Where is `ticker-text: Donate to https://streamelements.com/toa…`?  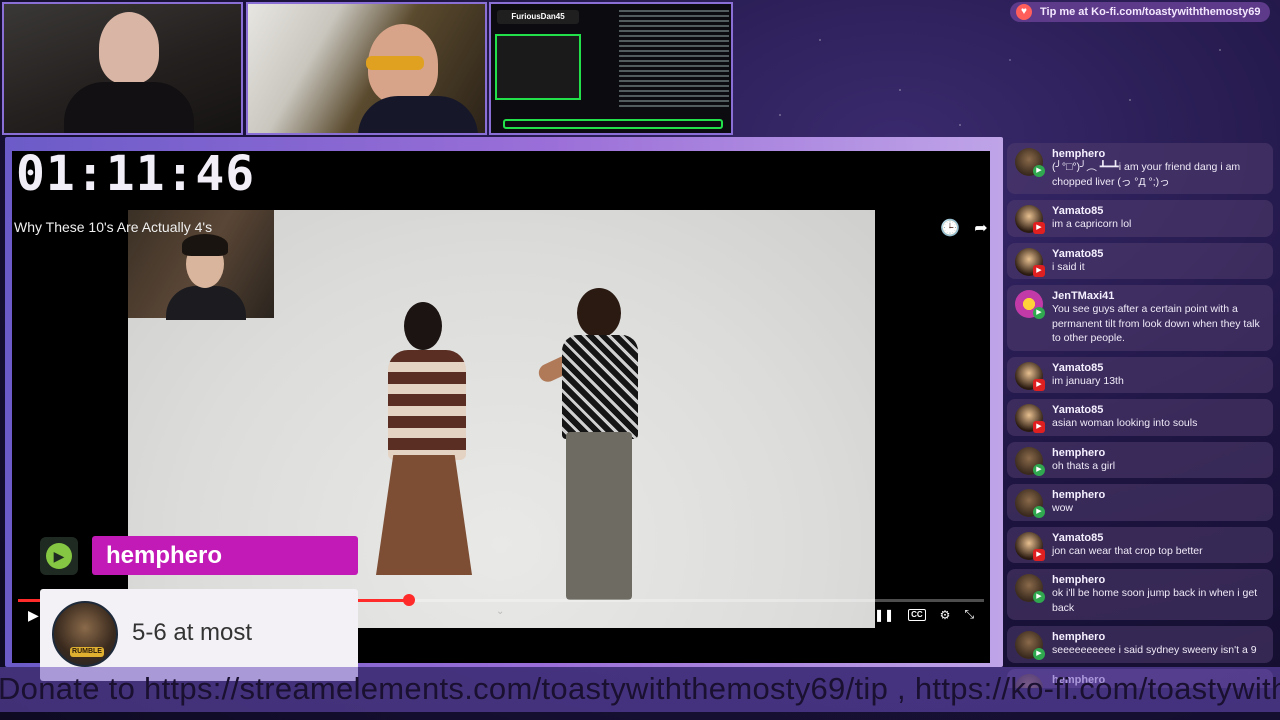
ticker-text: Donate to https://streamelements.com/toa… is located at coordinates (640, 688).